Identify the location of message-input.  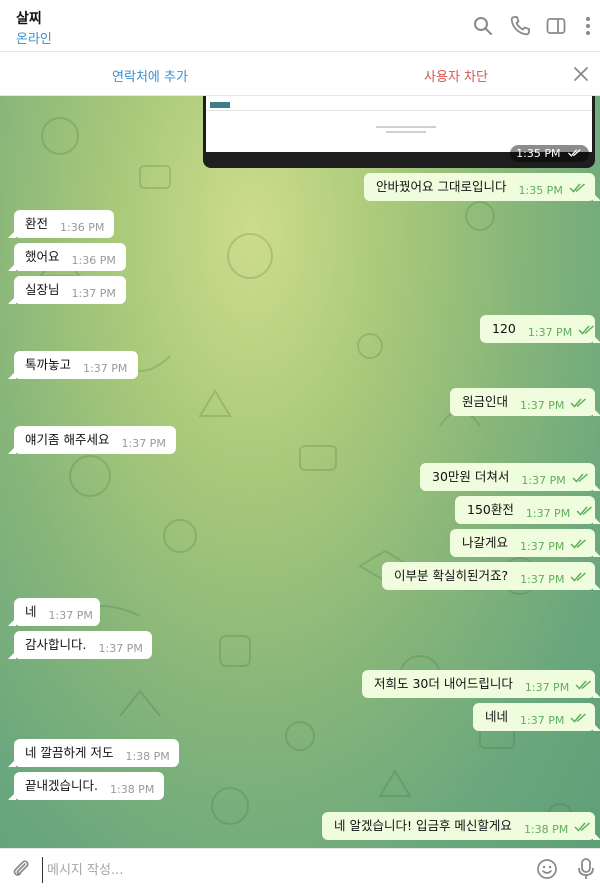
(280, 870).